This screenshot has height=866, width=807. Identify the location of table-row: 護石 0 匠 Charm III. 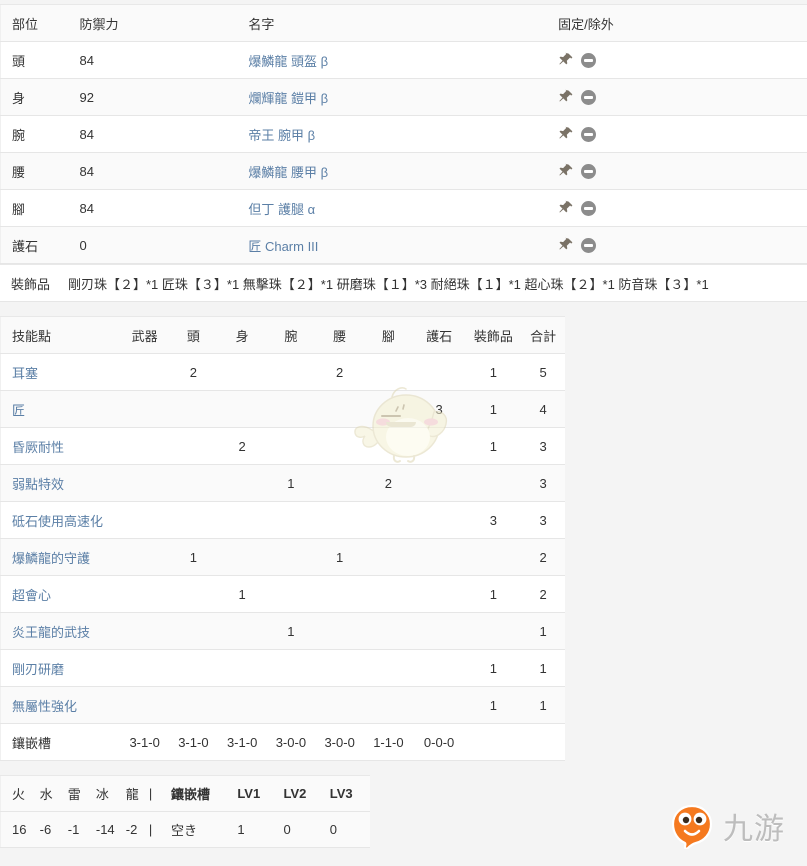
(403, 245).